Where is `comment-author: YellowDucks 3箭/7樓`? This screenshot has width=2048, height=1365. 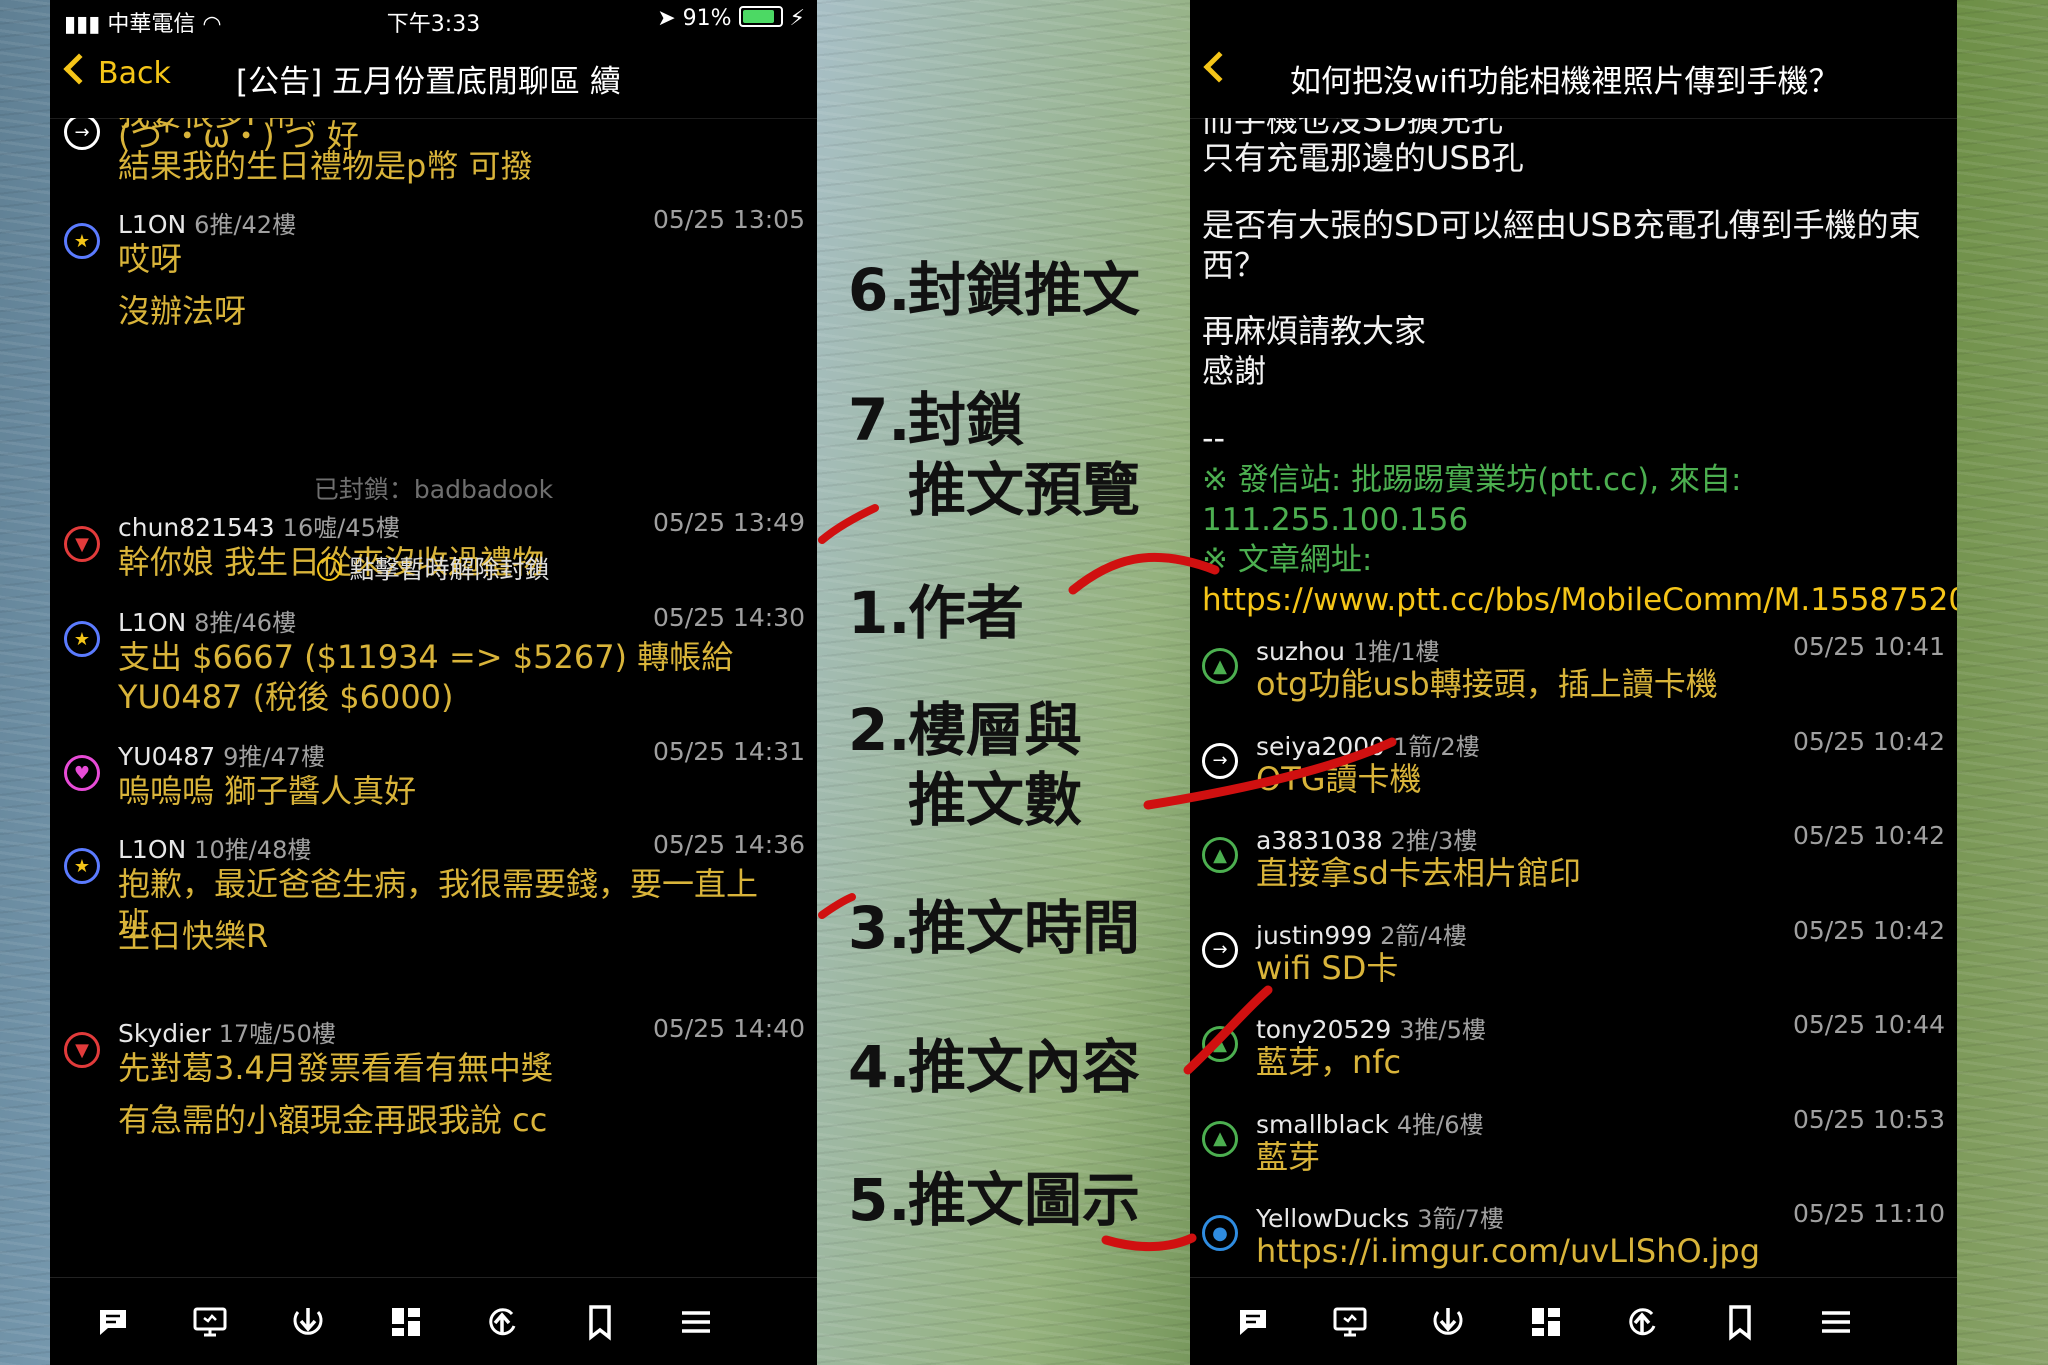
comment-author: YellowDucks 3箭/7樓 is located at coordinates (1380, 1216).